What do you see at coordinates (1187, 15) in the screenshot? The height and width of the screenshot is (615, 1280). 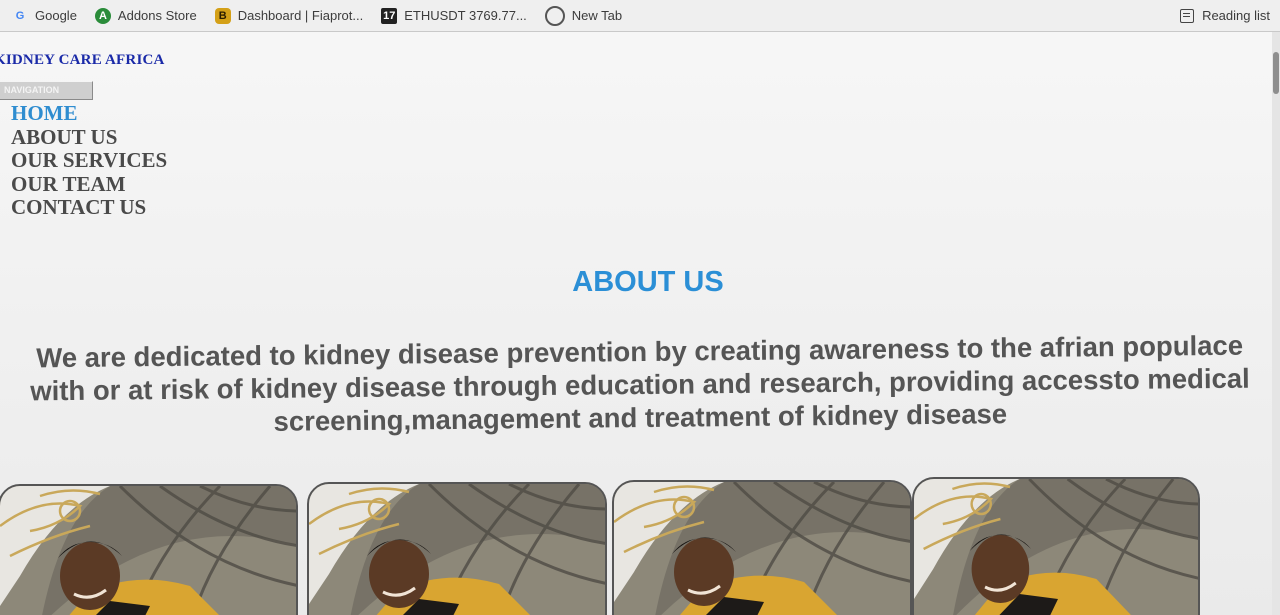 I see `reading-list-icon` at bounding box center [1187, 15].